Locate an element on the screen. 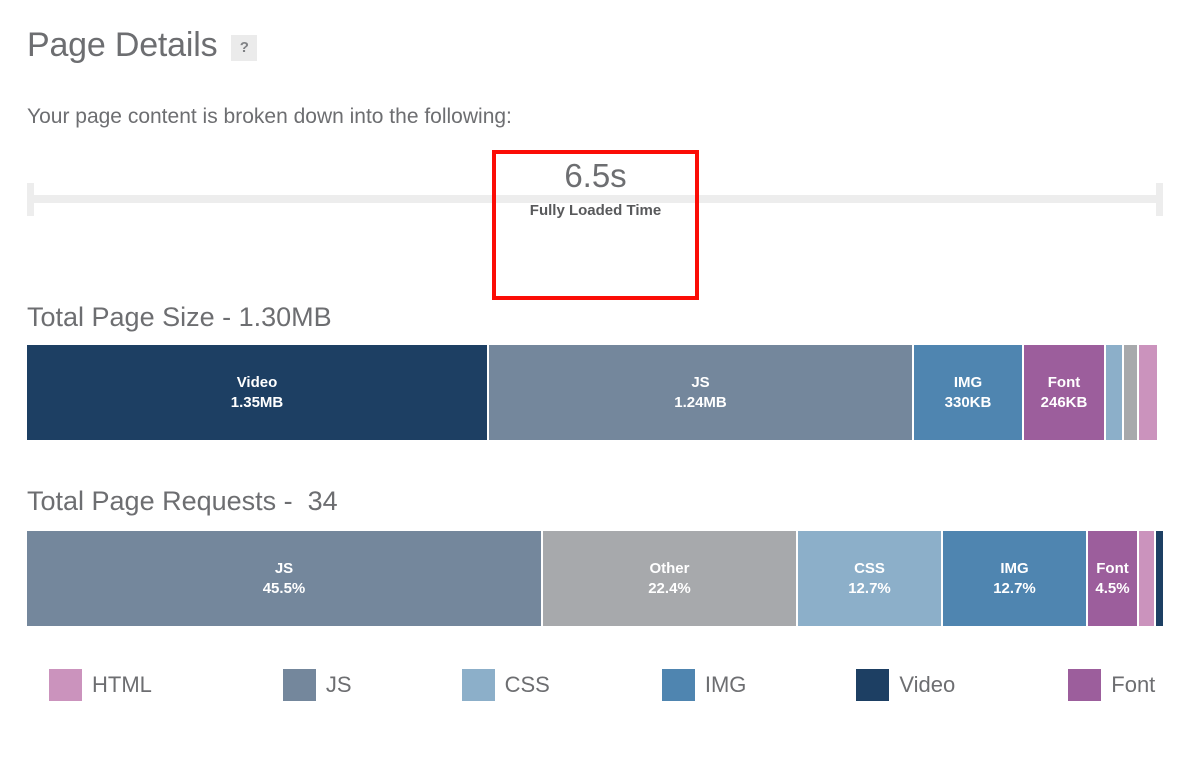  legend-item-video: Video is located at coordinates (905, 685).